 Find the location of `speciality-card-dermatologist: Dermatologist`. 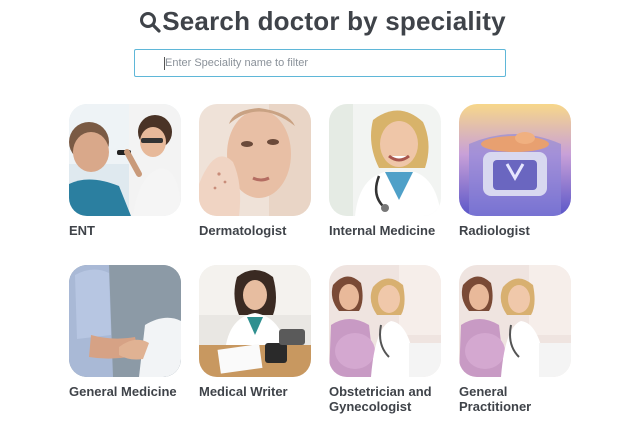

speciality-card-dermatologist: Dermatologist is located at coordinates (255, 171).